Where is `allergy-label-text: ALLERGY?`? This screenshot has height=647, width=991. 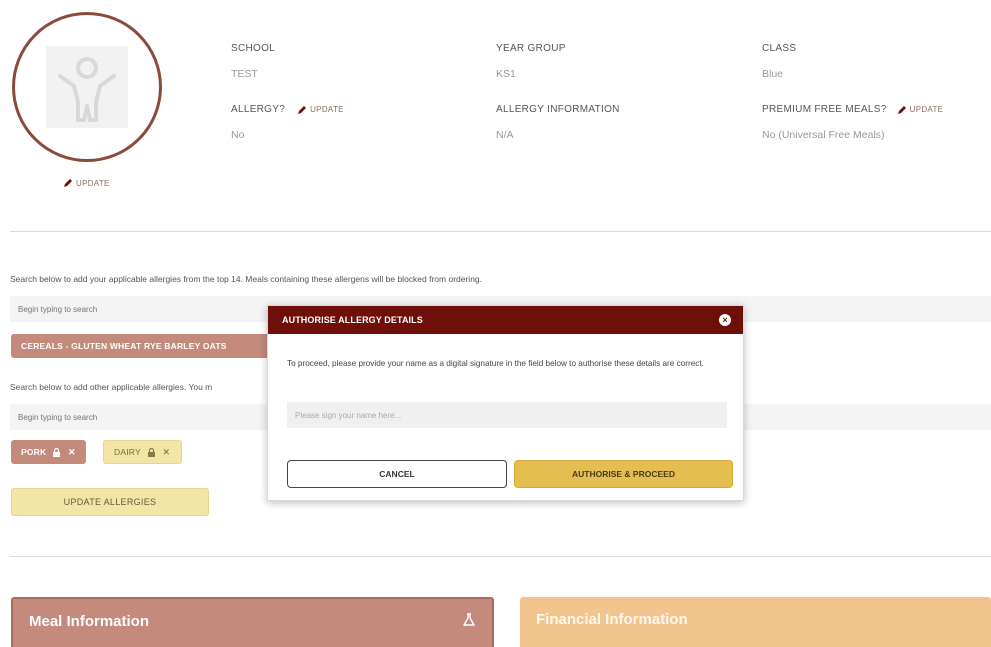
allergy-label-text: ALLERGY? is located at coordinates (258, 109).